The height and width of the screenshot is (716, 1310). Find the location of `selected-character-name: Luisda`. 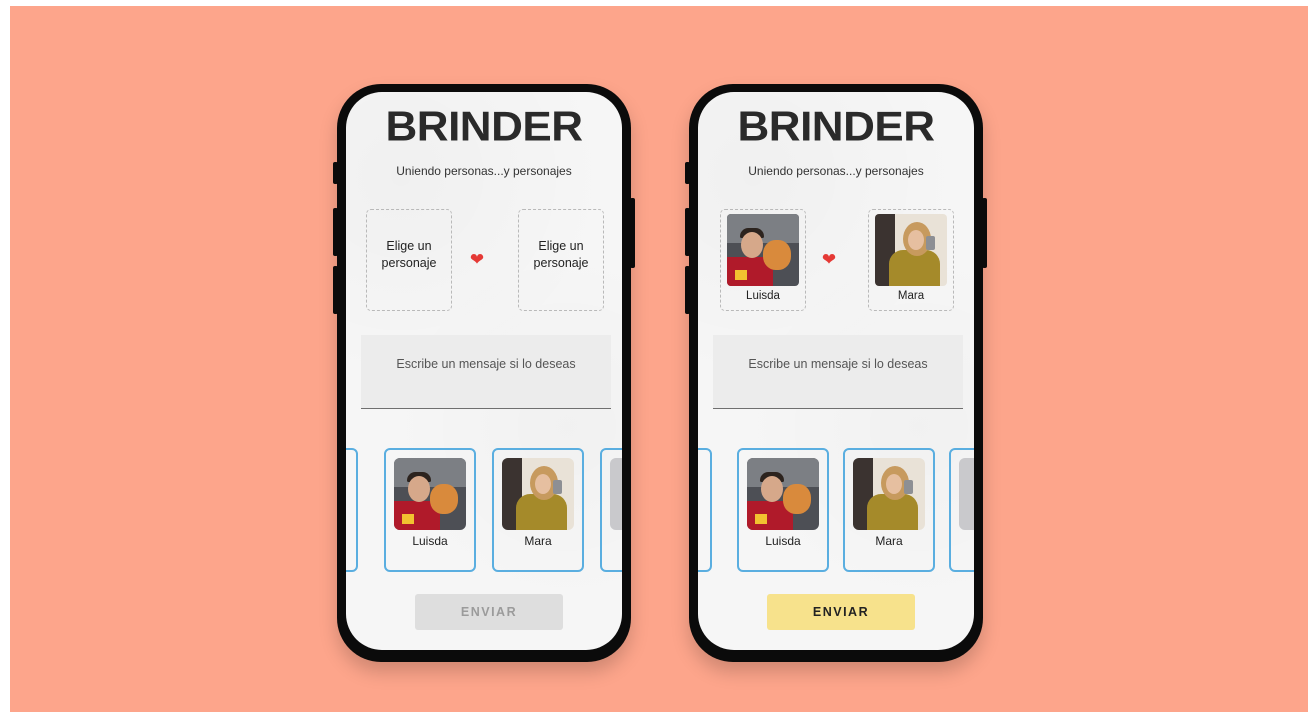

selected-character-name: Luisda is located at coordinates (763, 296).